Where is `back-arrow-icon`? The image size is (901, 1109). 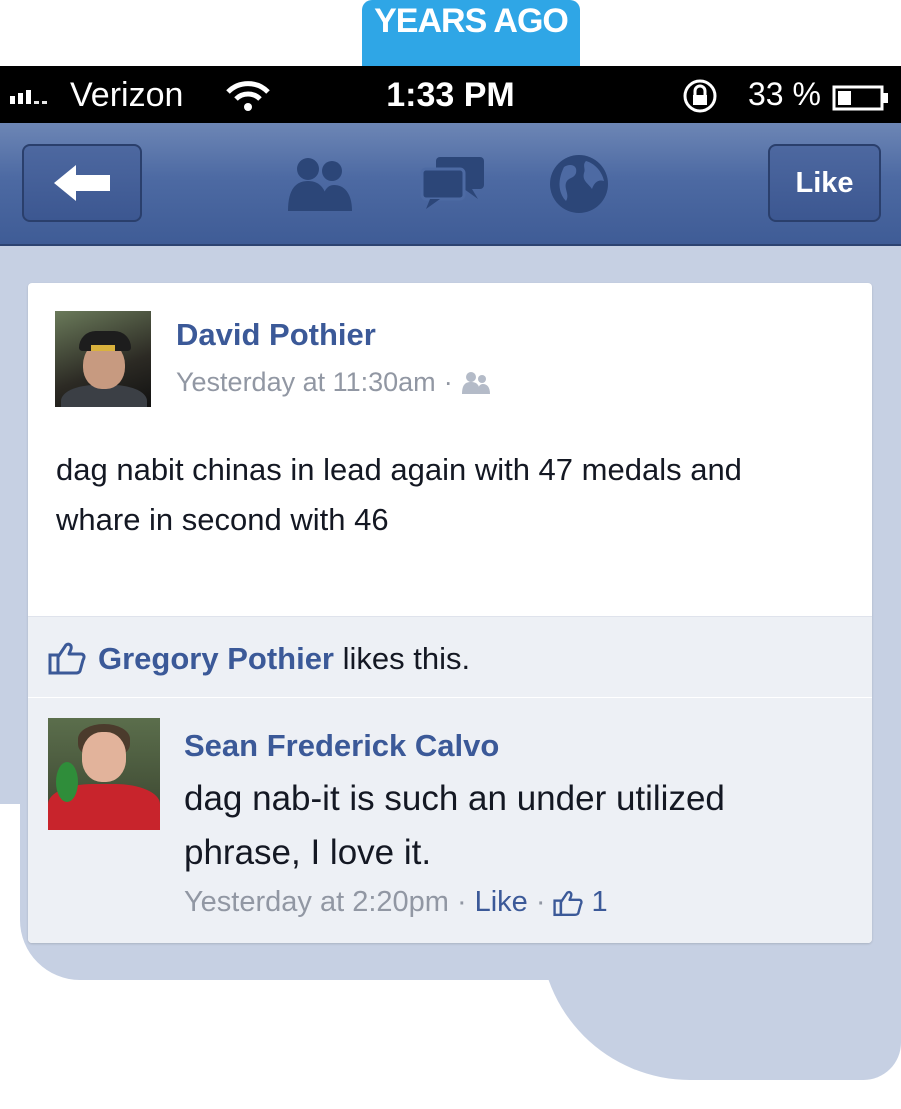 back-arrow-icon is located at coordinates (82, 183).